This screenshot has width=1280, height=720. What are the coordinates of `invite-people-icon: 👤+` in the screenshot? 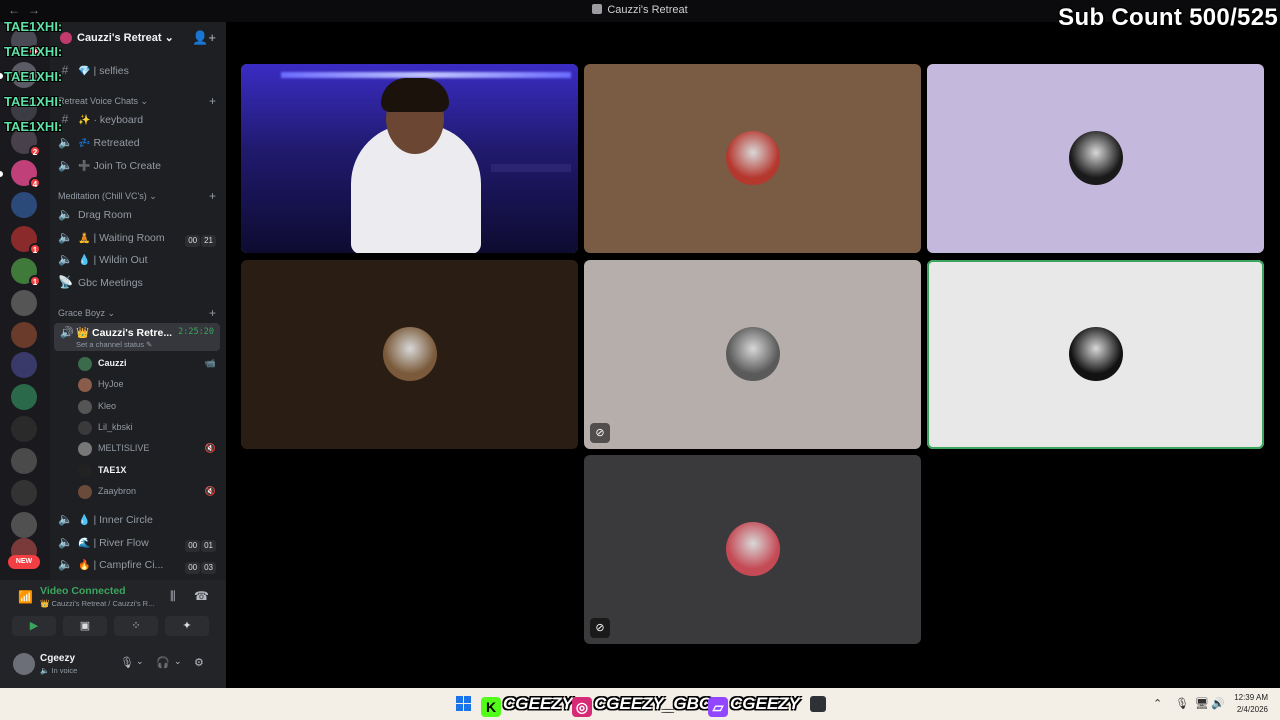 It's located at (204, 38).